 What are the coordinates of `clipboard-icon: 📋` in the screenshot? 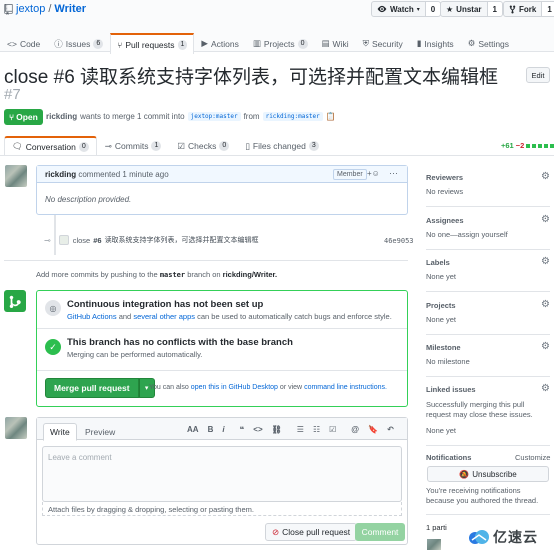 It's located at (331, 116).